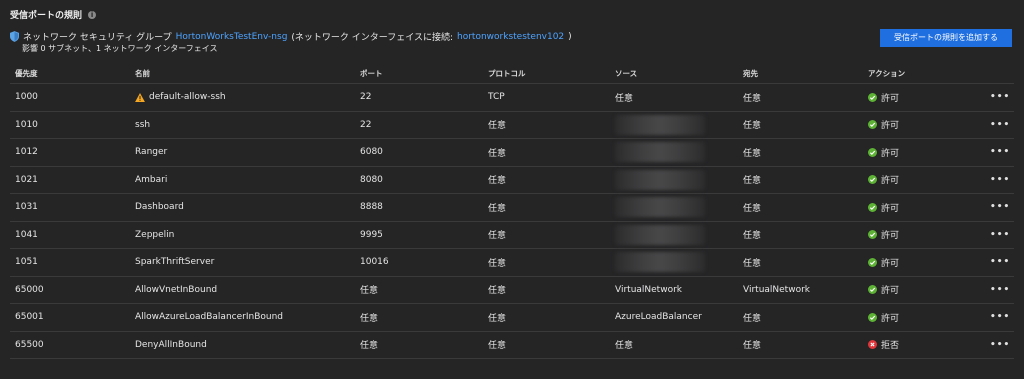  I want to click on rule-protocol: TCP, so click(496, 97).